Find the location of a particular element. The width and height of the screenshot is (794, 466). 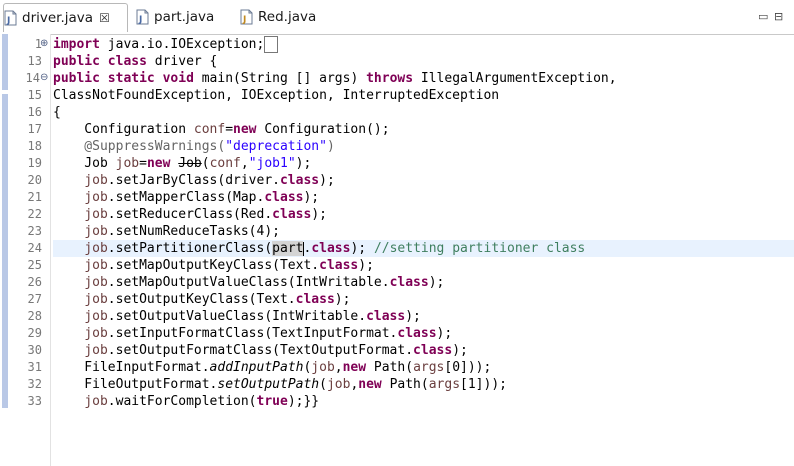

code-text: .setReducerClass(Red. is located at coordinates (190, 214).